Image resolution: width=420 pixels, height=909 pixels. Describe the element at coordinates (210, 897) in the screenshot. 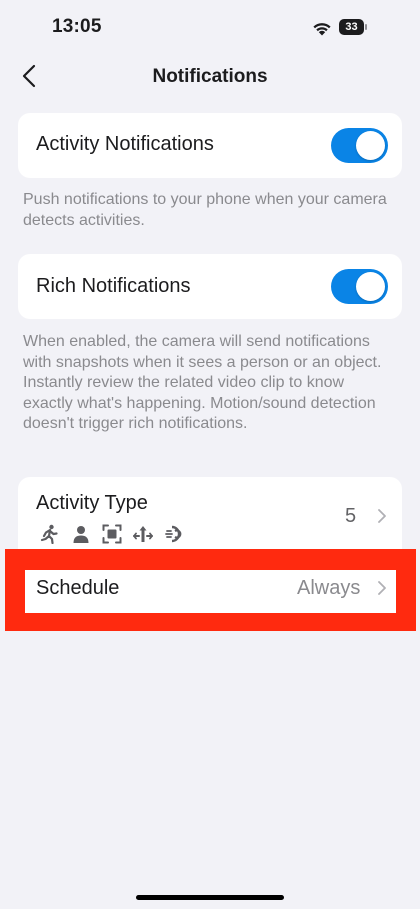

I see `home-indicator` at that location.